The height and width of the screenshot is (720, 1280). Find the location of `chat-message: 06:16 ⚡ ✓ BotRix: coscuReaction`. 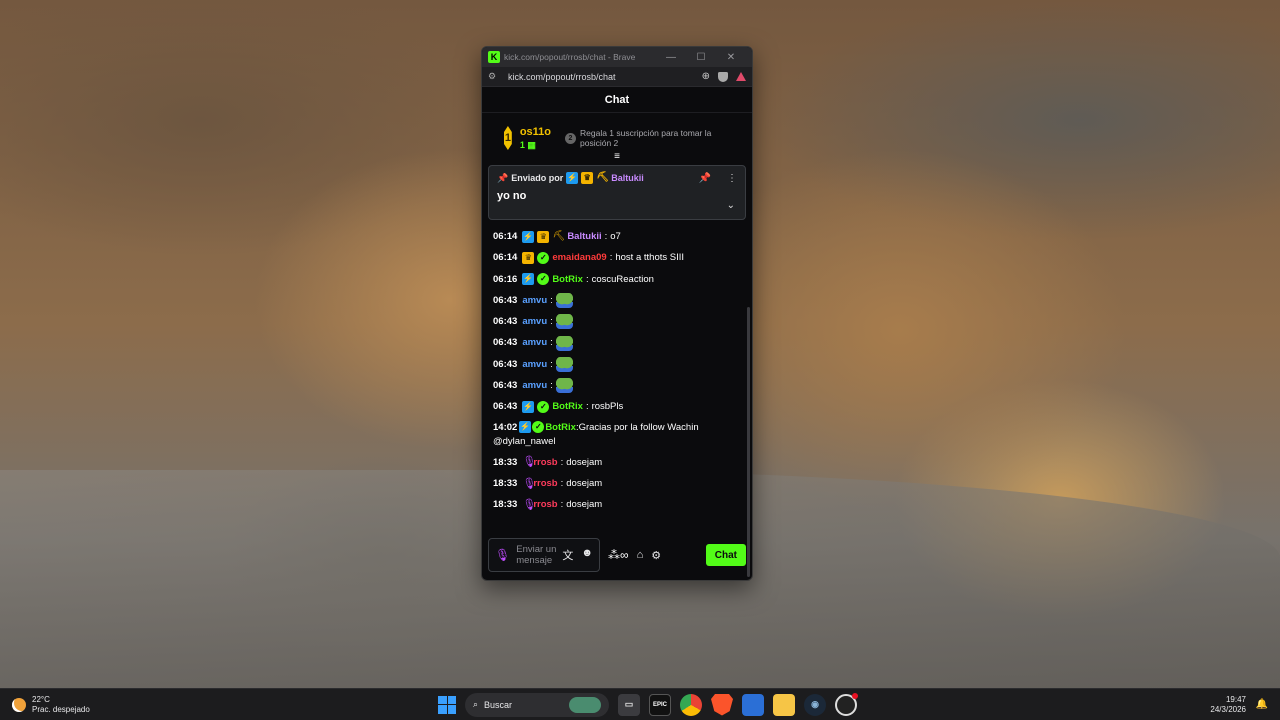

chat-message: 06:16 ⚡ ✓ BotRix: coscuReaction is located at coordinates (617, 279).